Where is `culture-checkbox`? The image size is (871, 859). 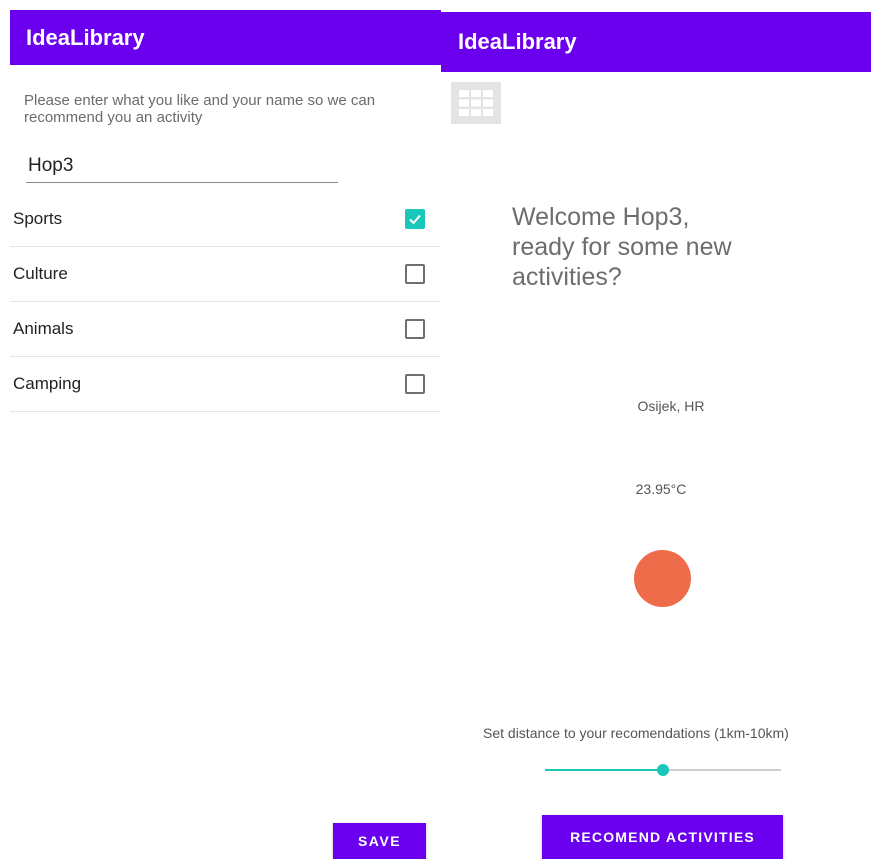
culture-checkbox is located at coordinates (415, 274).